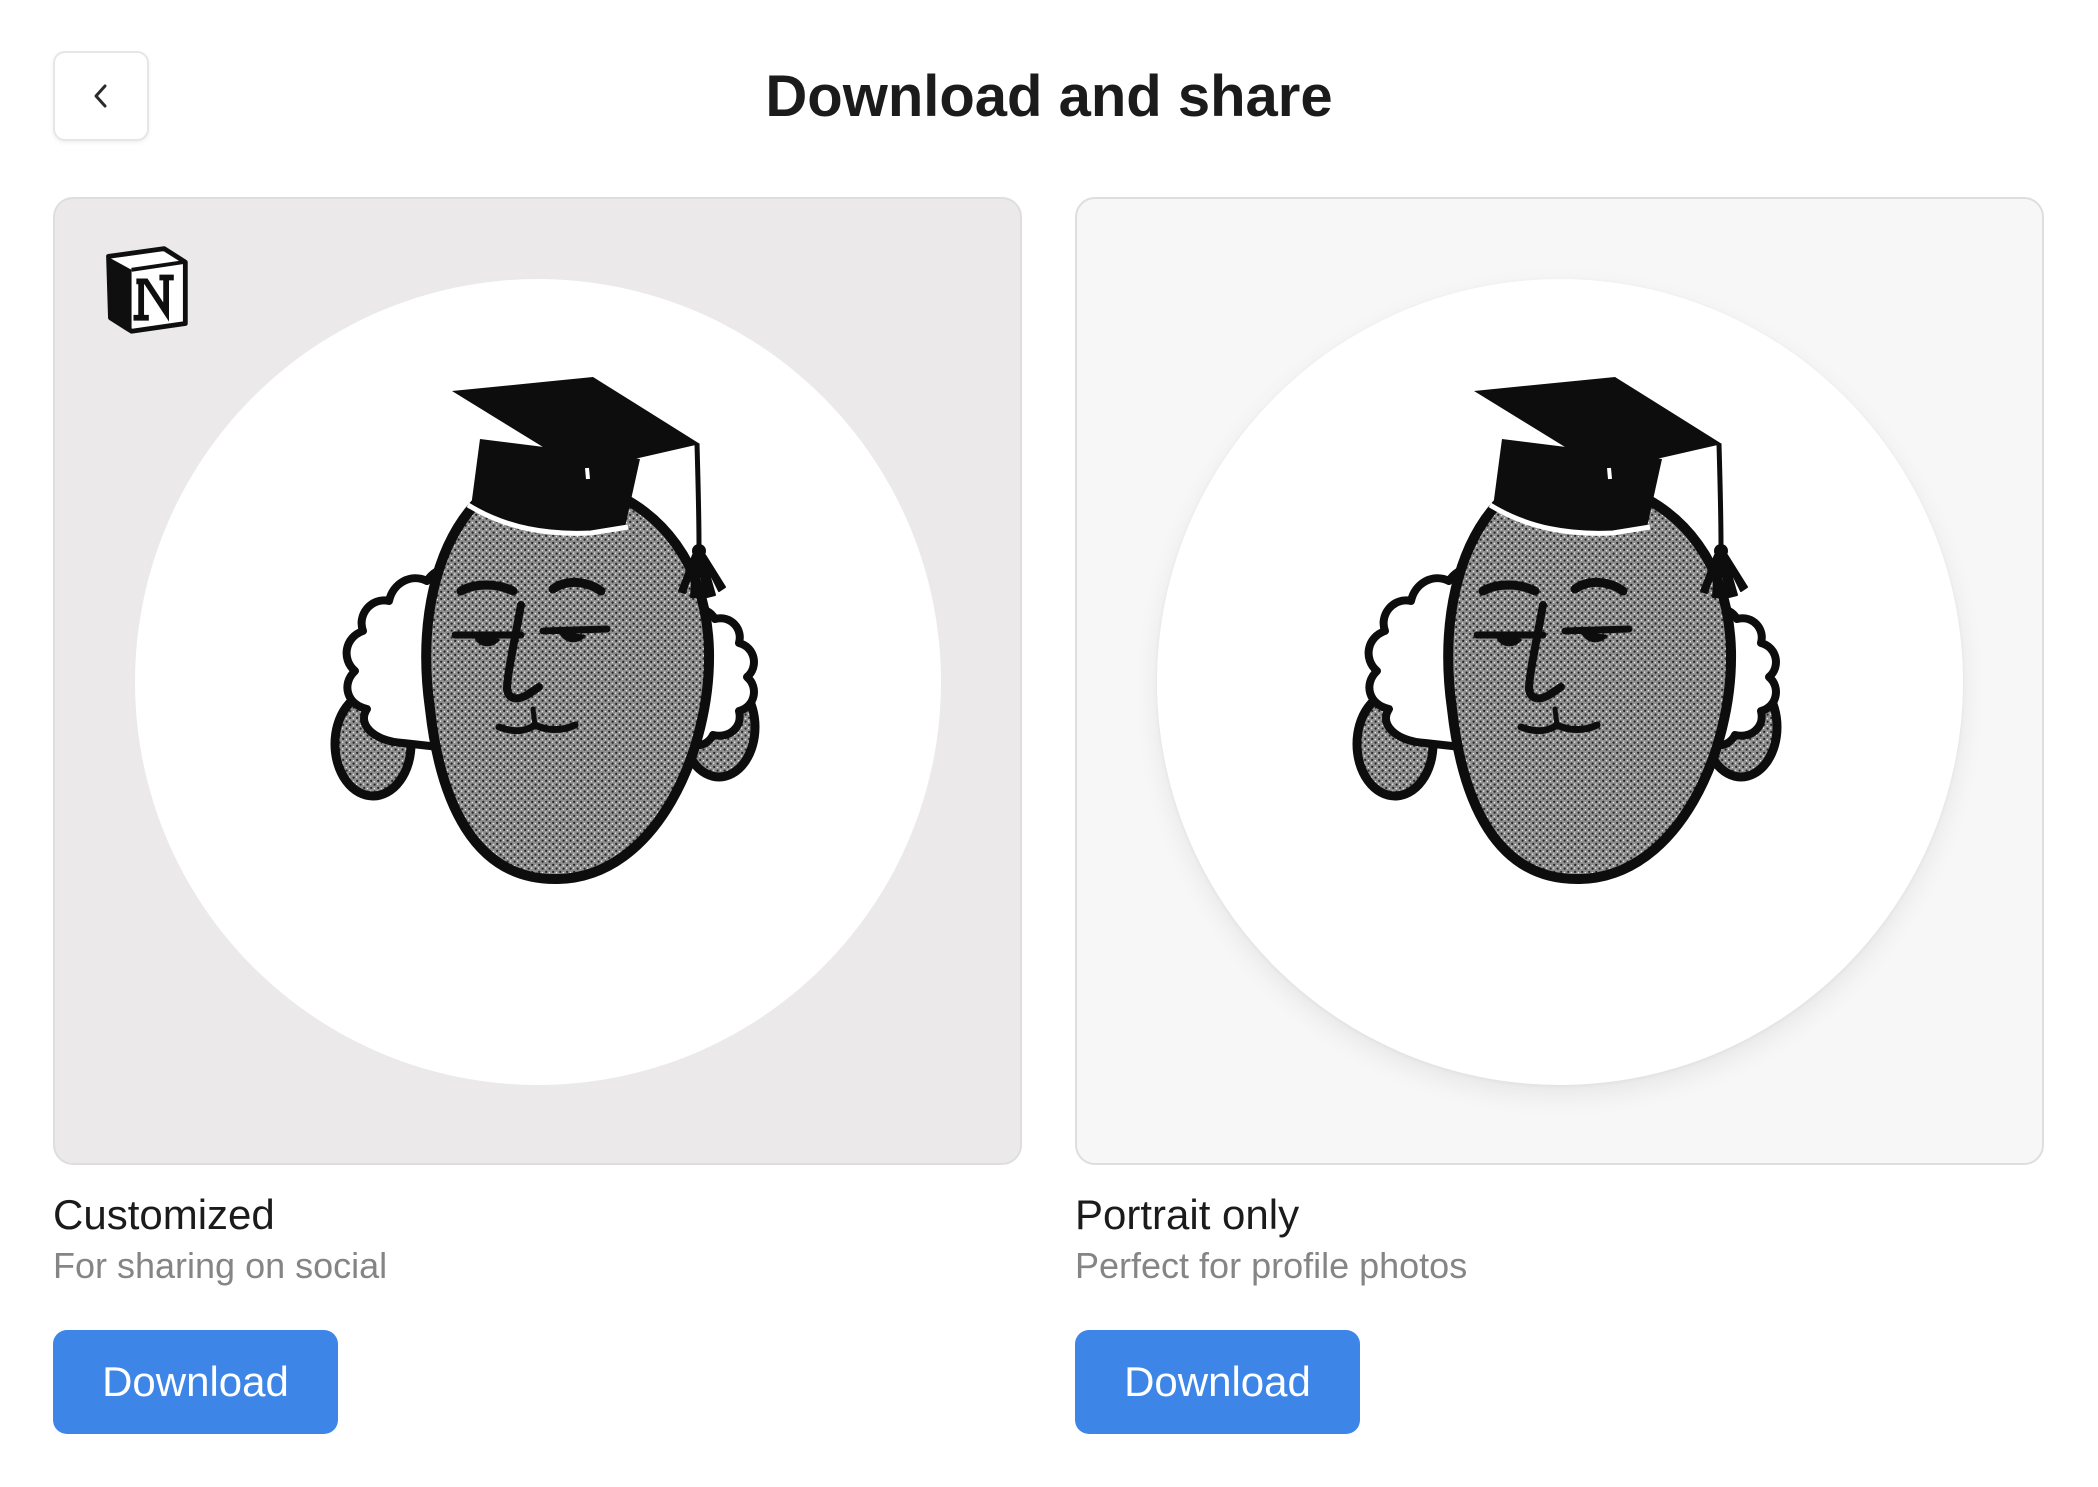  Describe the element at coordinates (147, 290) in the screenshot. I see `notion-logo-icon` at that location.